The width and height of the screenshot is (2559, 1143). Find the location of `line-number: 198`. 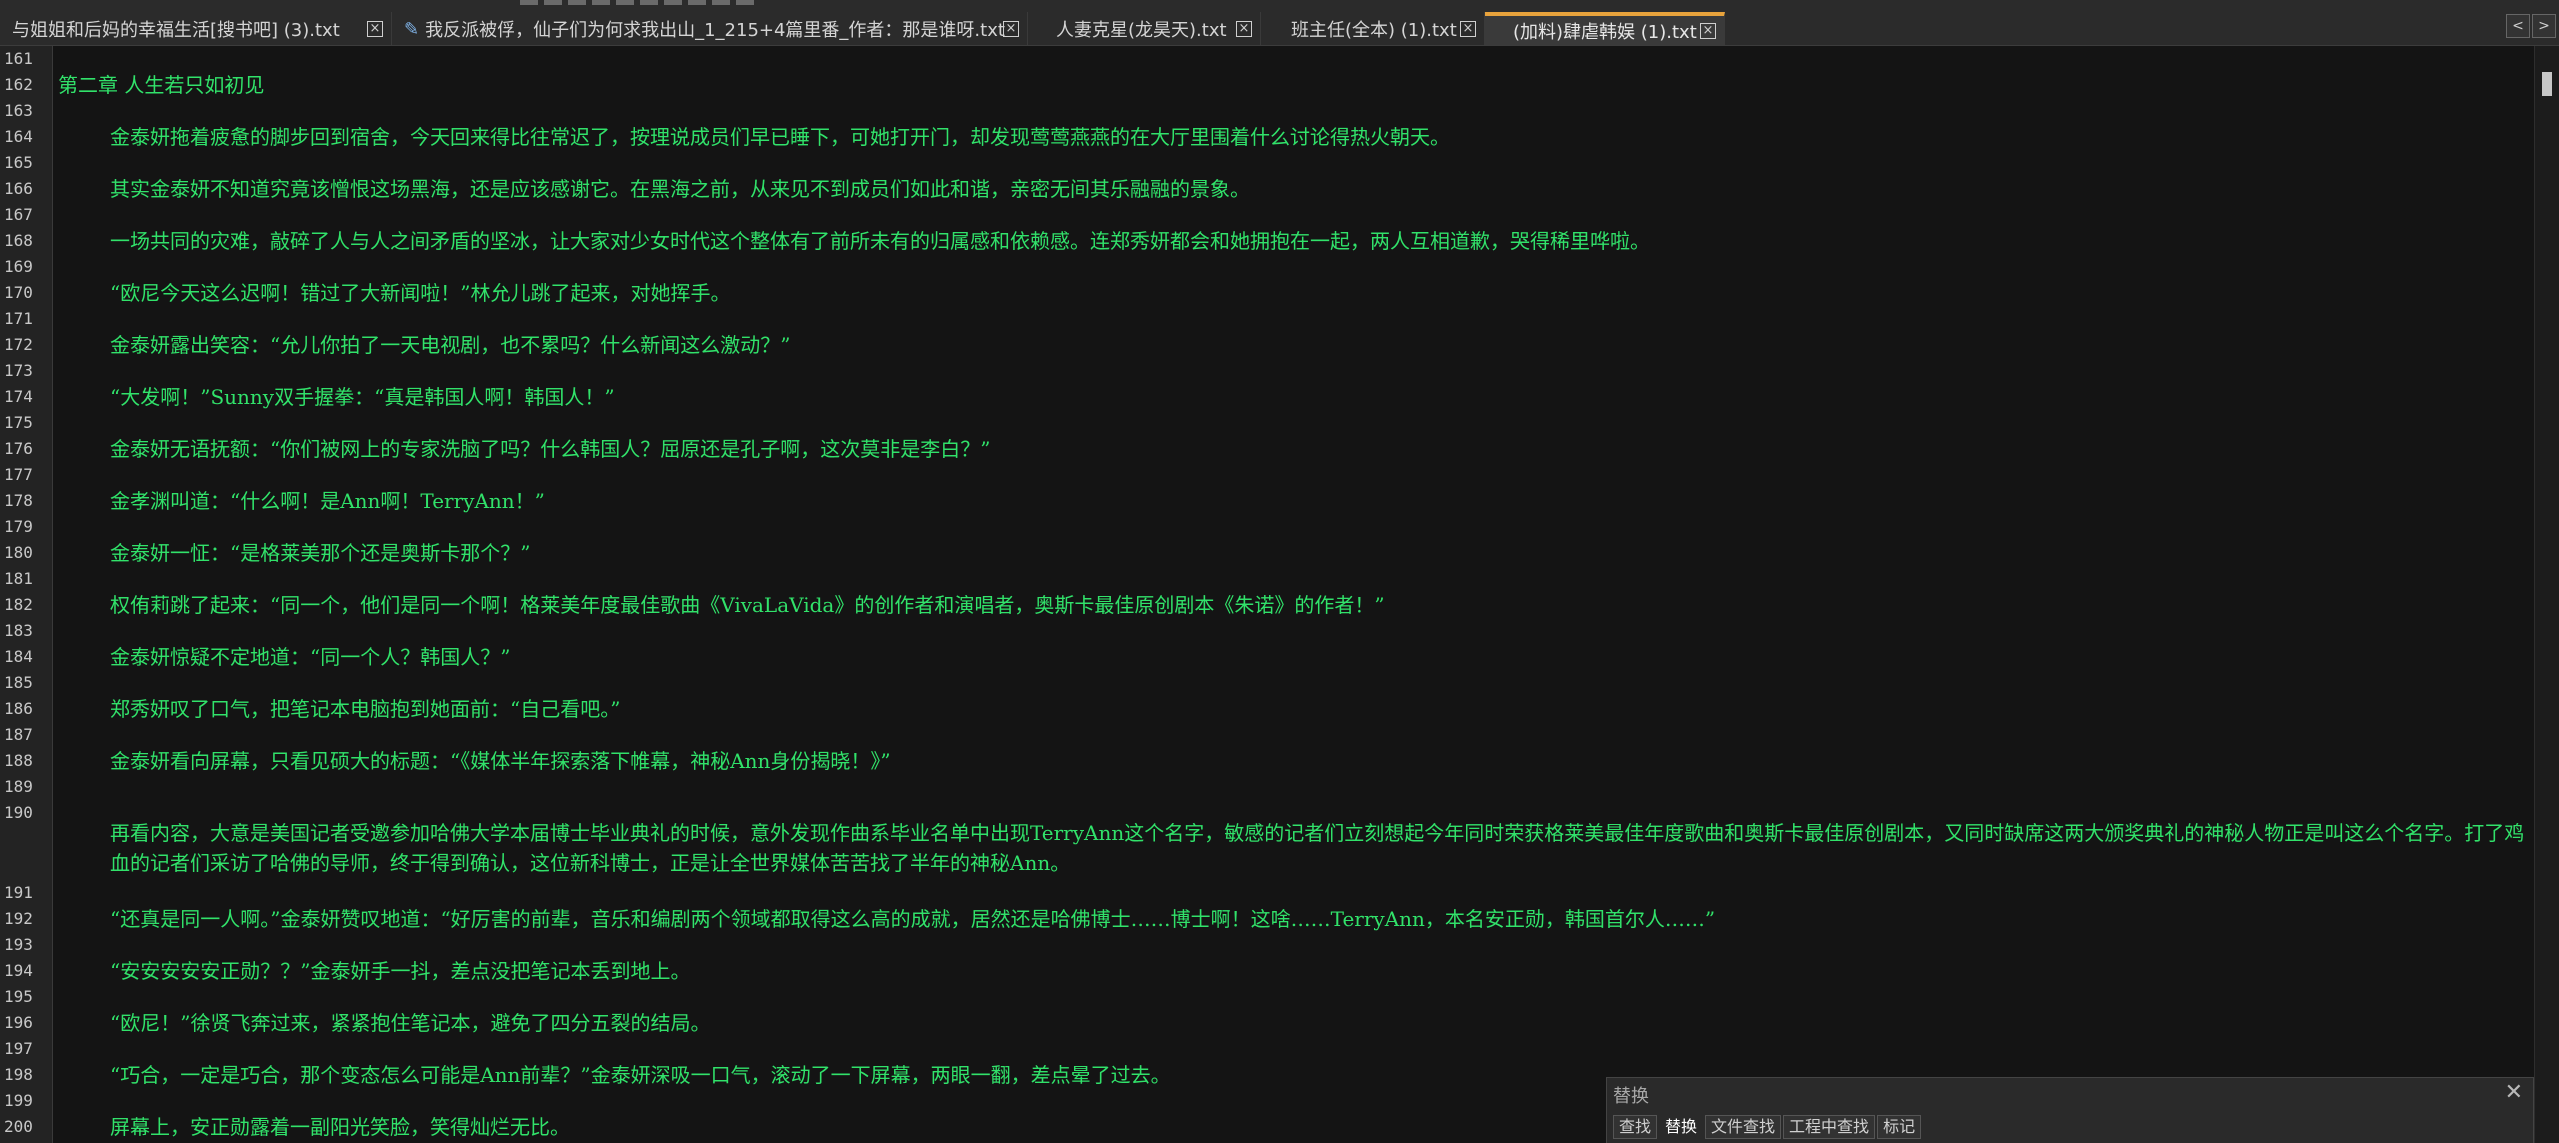

line-number: 198 is located at coordinates (18, 1074).